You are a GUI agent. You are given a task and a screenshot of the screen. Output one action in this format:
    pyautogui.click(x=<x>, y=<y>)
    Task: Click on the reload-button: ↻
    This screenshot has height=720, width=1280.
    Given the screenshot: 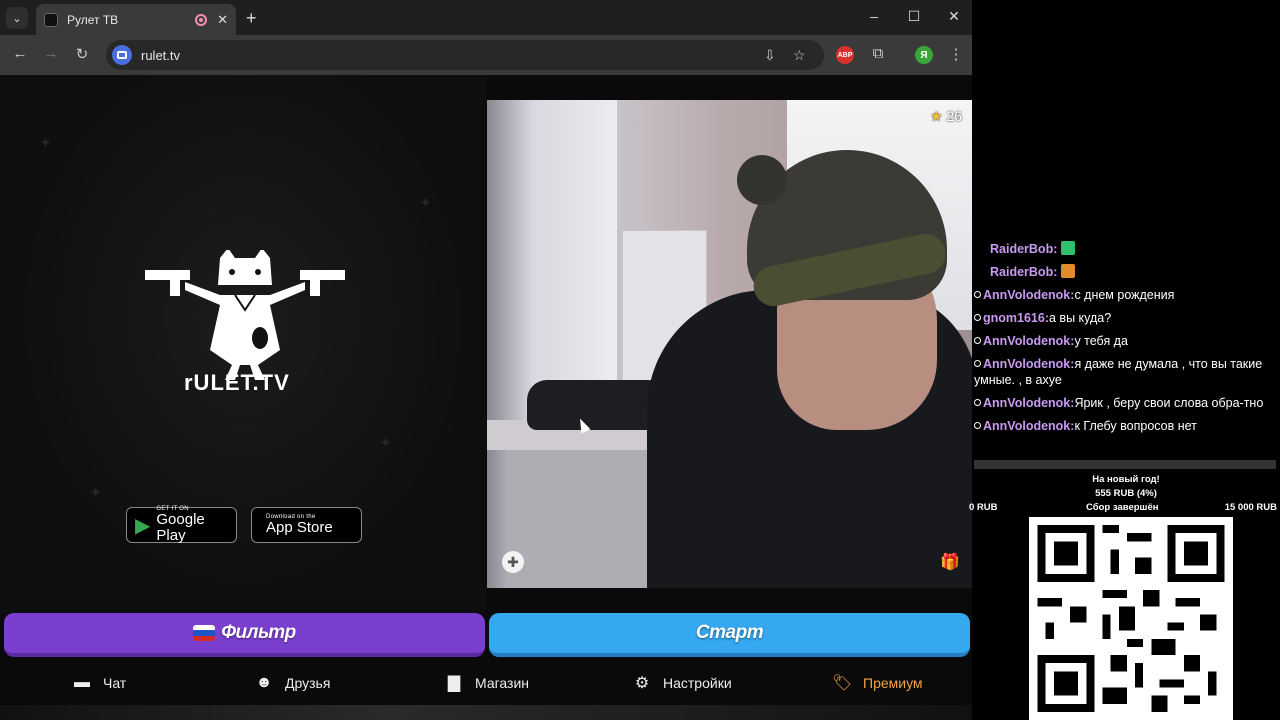 What is the action you would take?
    pyautogui.click(x=82, y=54)
    